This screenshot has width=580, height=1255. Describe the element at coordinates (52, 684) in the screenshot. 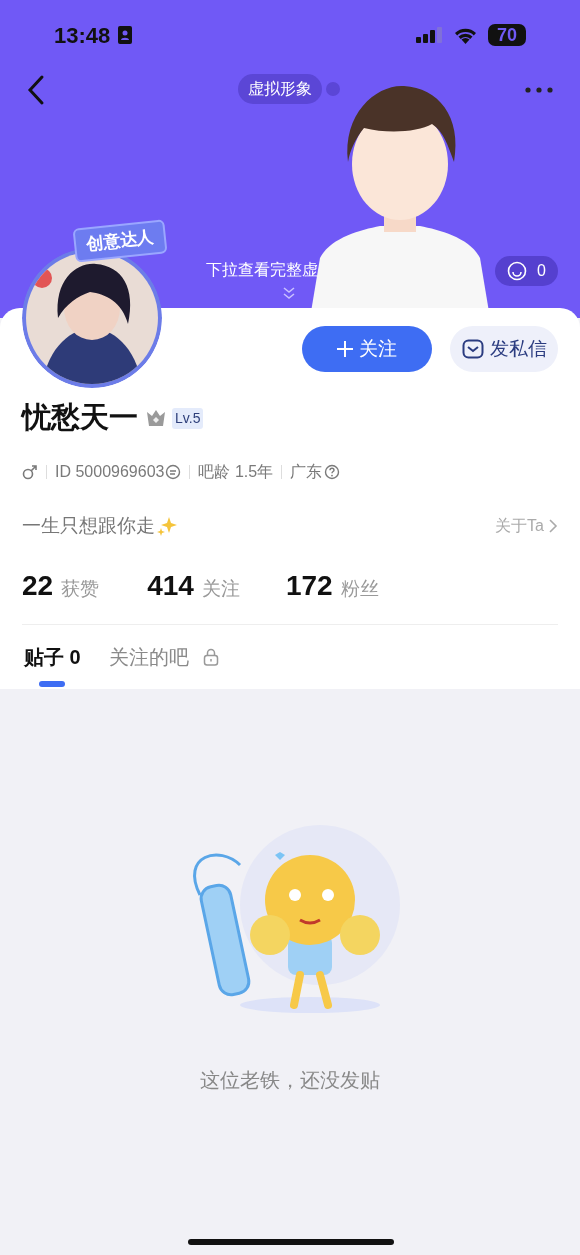

I see `tab-indicator` at that location.